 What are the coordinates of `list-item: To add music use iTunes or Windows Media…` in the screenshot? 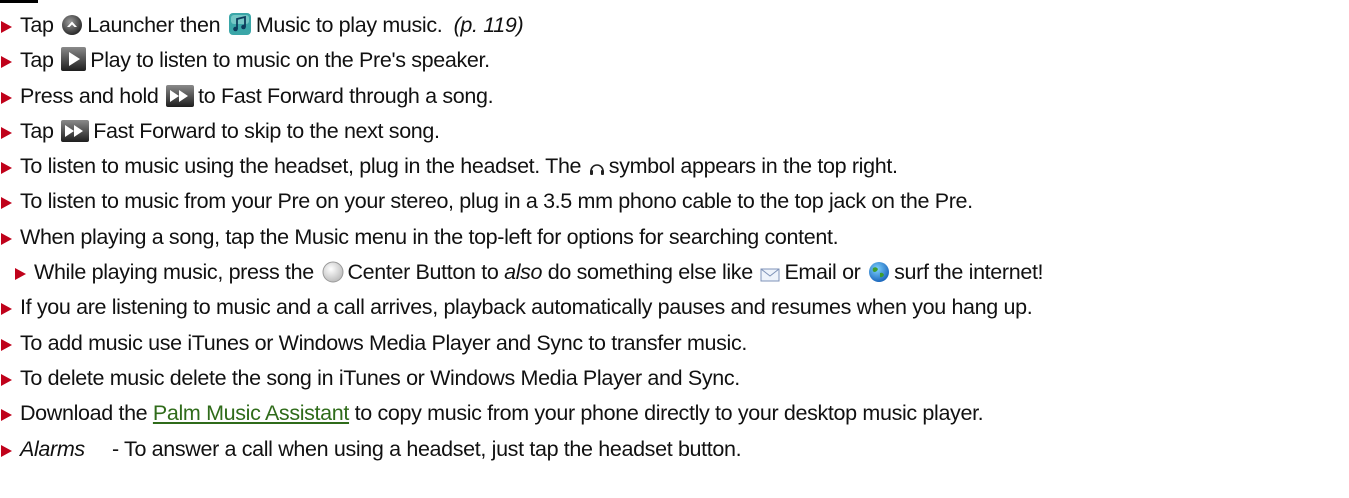 It's located at (674, 343).